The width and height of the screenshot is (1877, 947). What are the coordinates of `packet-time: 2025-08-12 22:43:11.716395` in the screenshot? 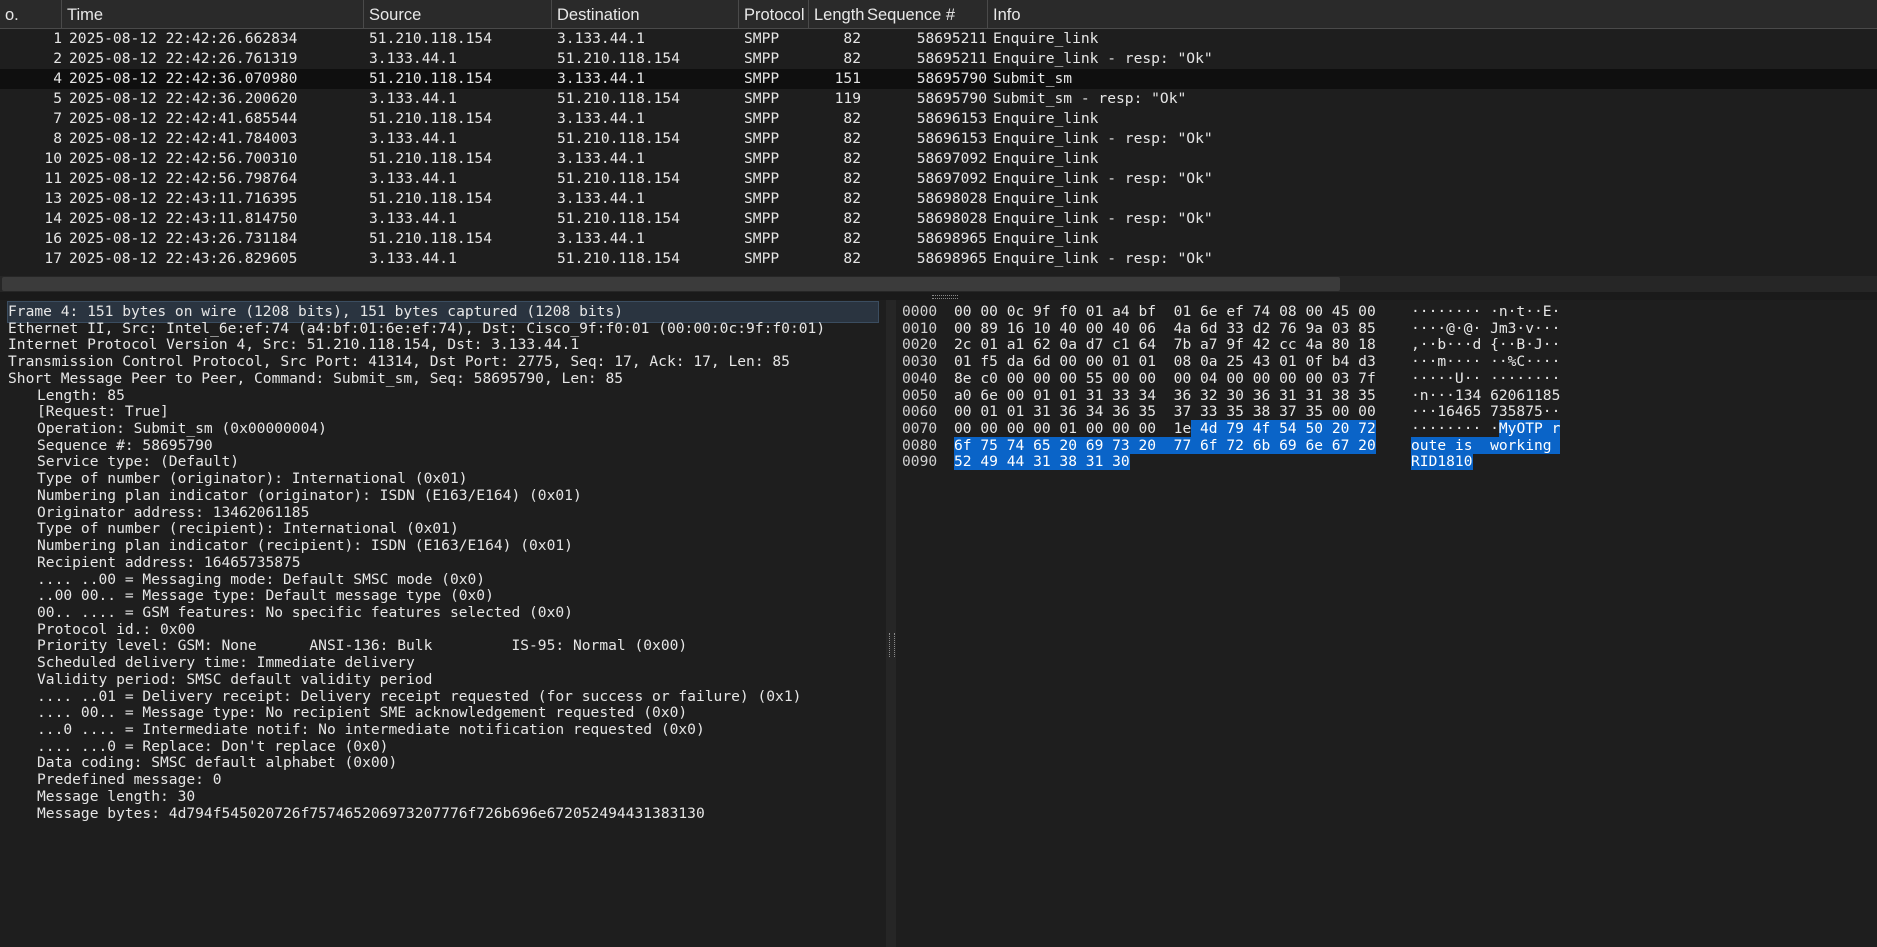 It's located at (183, 198).